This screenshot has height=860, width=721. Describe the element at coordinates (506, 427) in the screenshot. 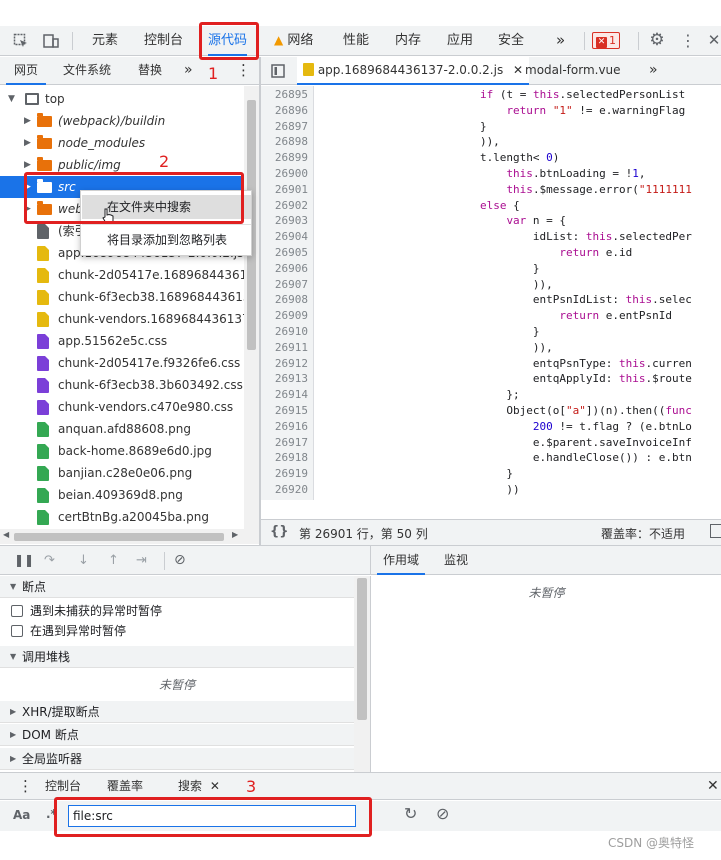

I see `code-line: 200 != t.flag ? (e.btnLo` at that location.